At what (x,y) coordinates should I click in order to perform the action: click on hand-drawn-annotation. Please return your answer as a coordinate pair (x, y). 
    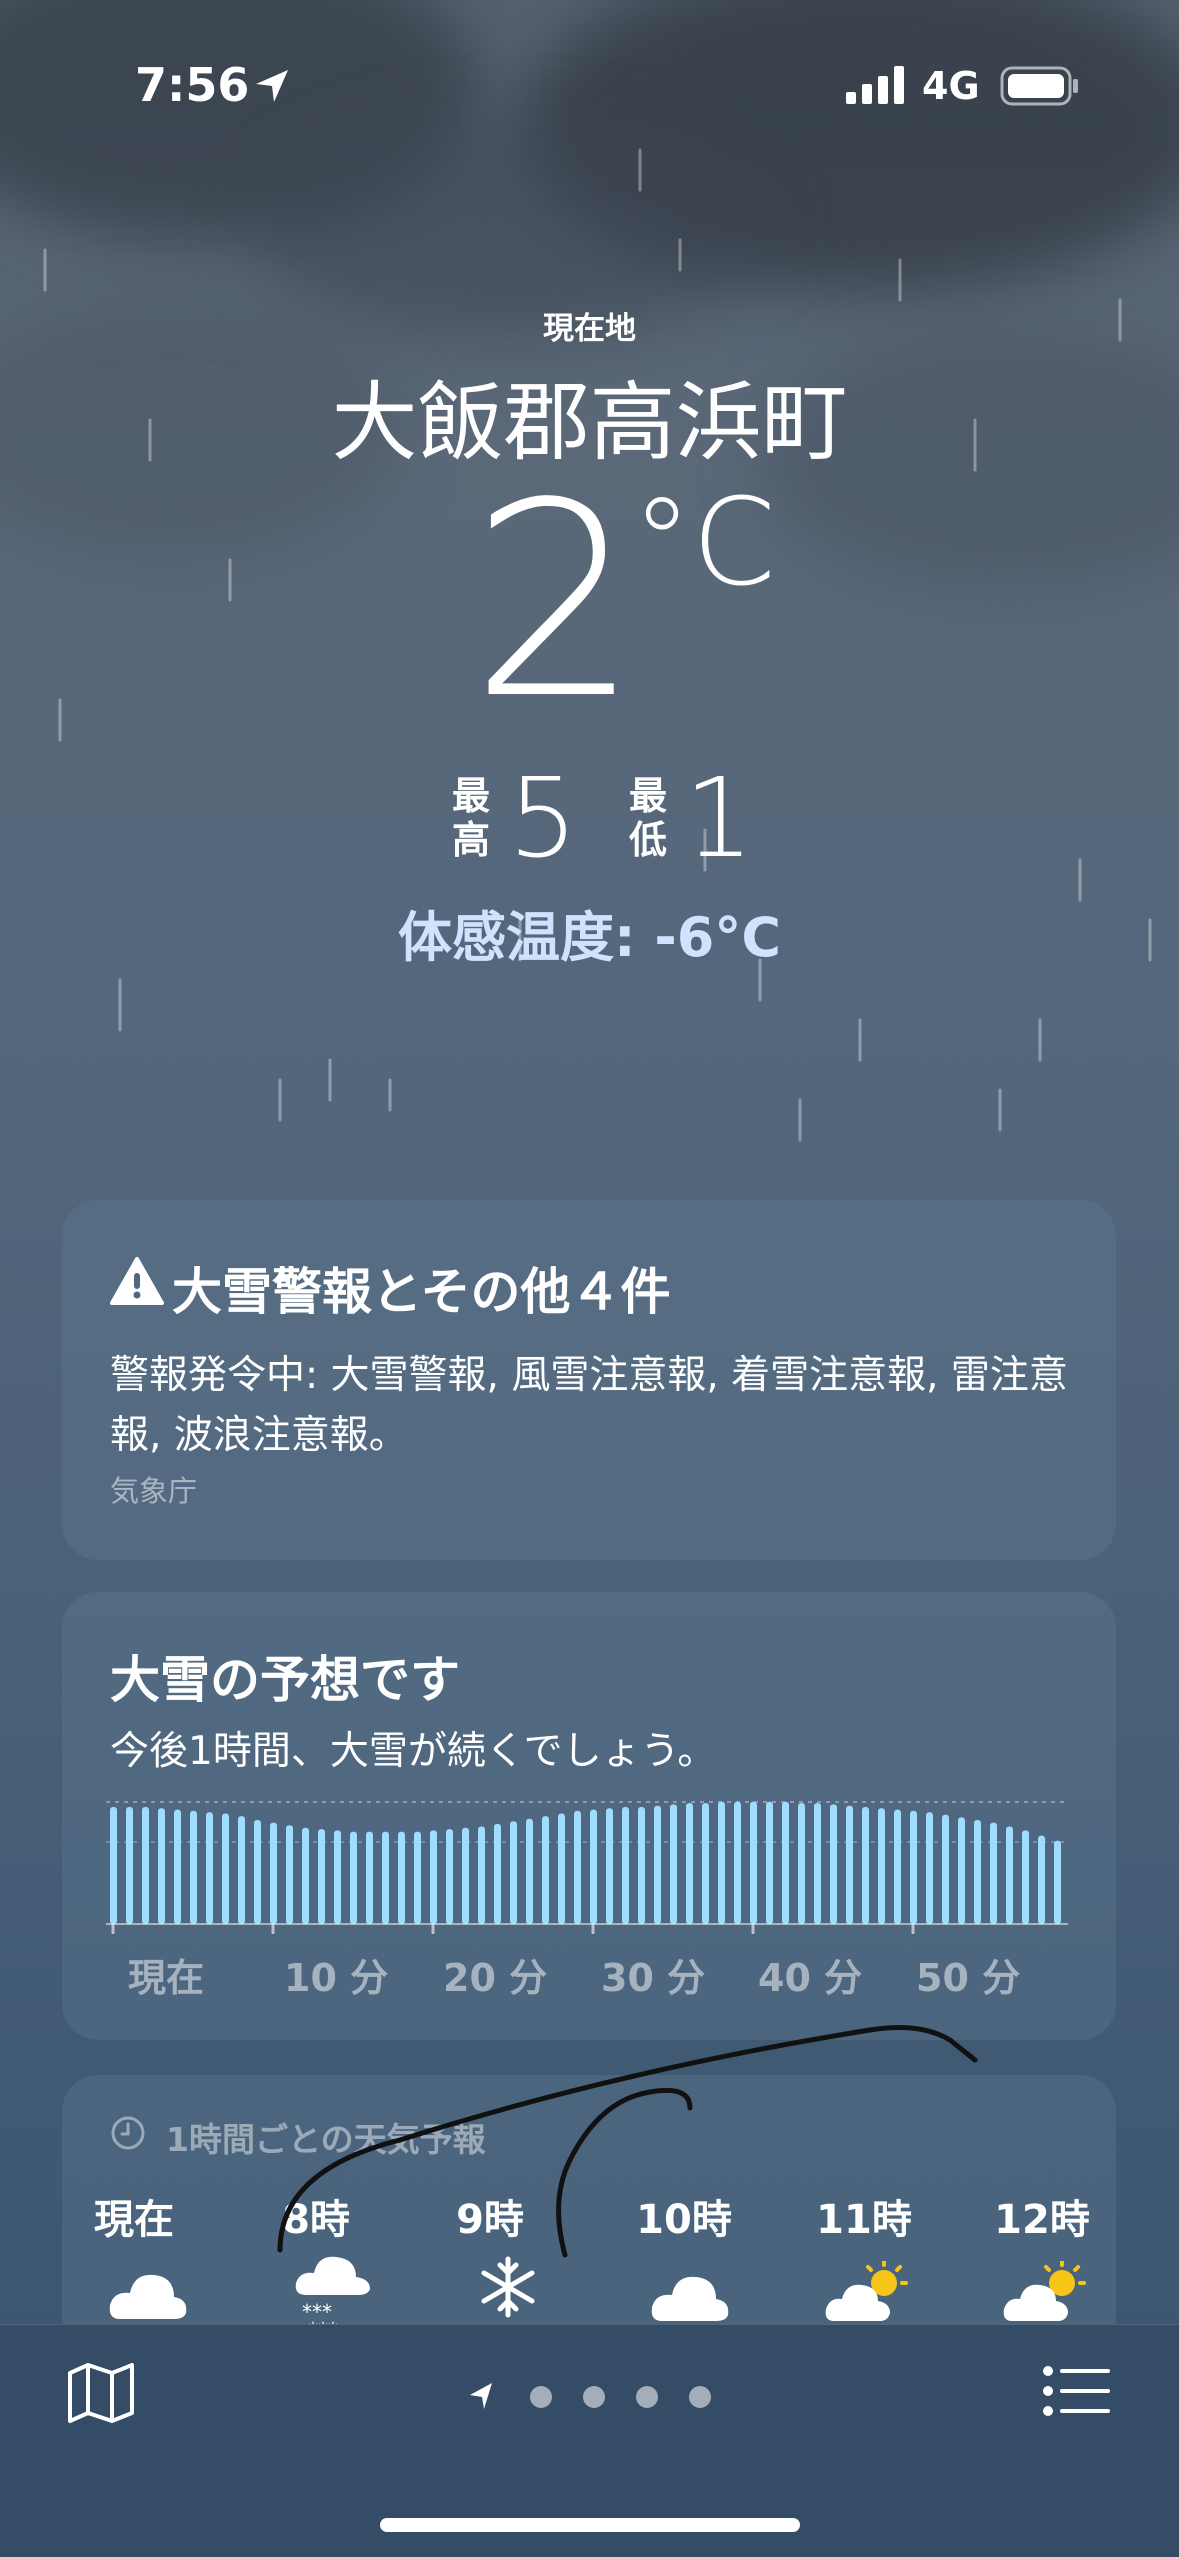
    Looking at the image, I should click on (627, 2141).